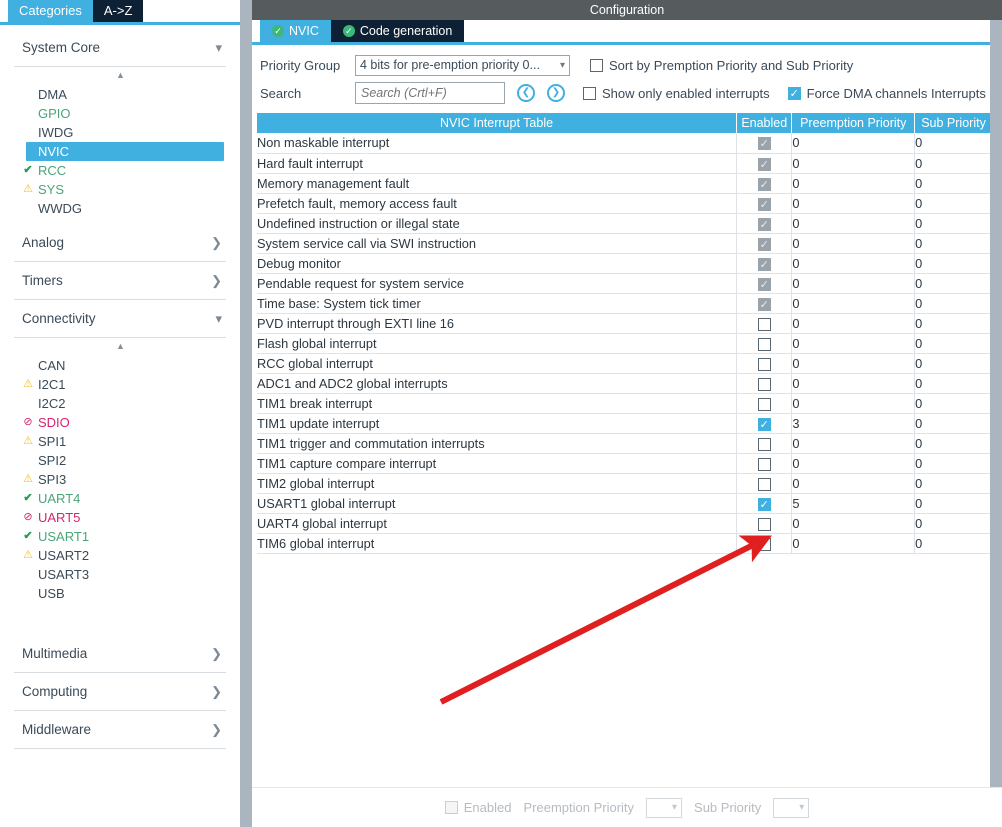  Describe the element at coordinates (624, 343) in the screenshot. I see `table-row: Flash global interrupt 0 0` at that location.